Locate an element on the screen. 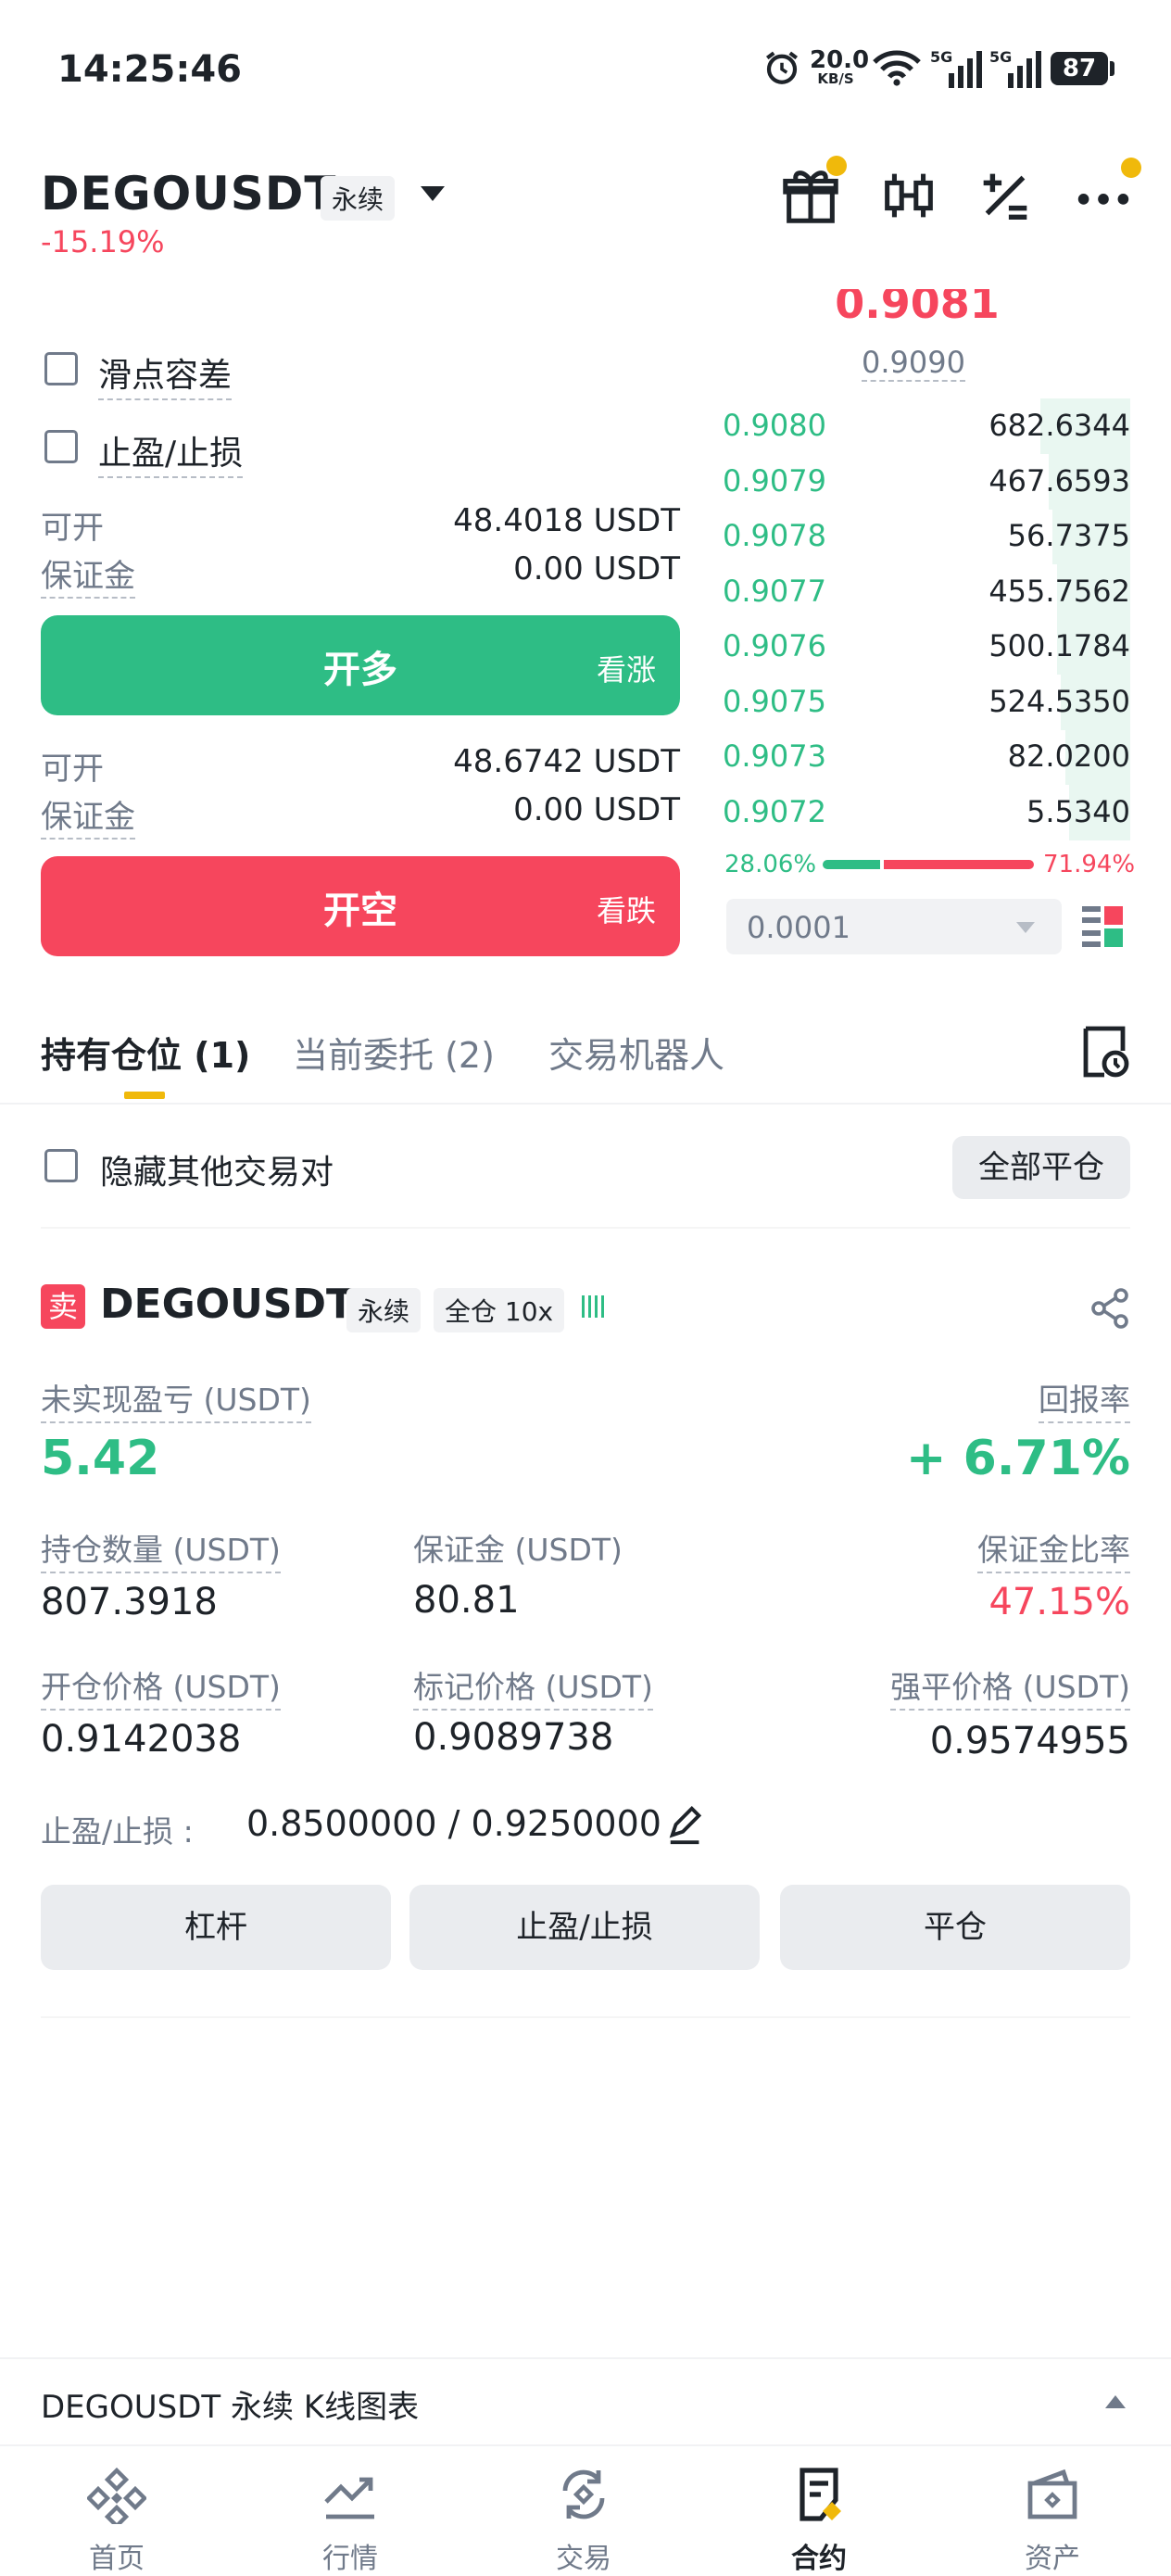  gift-icon is located at coordinates (813, 192).